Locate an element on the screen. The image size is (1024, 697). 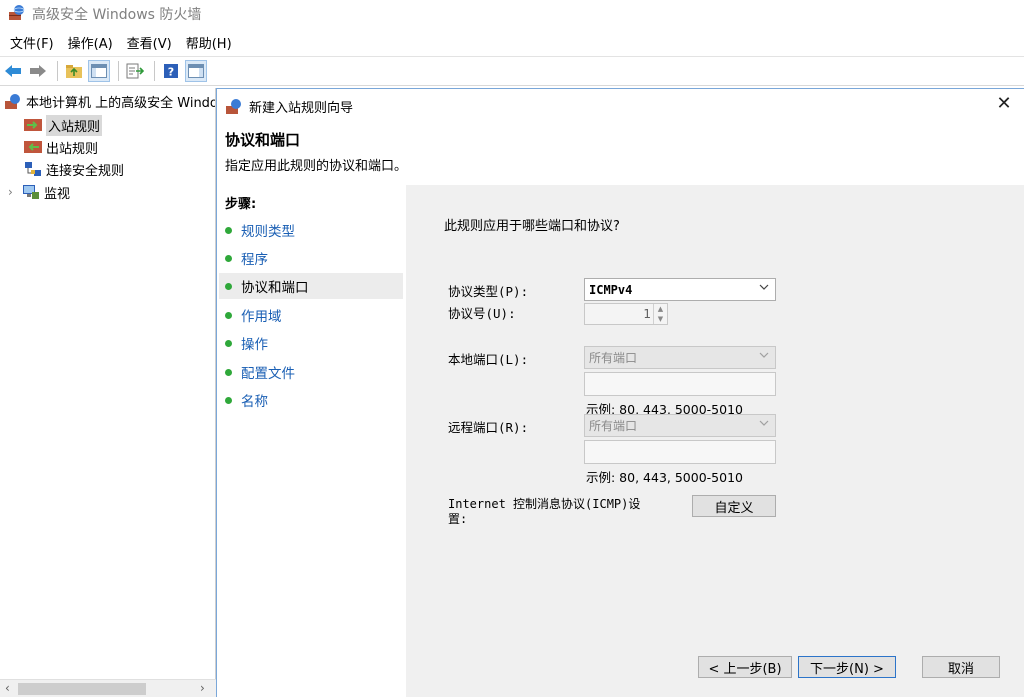
question-text: 此规则应用于哪些端口和协议? is located at coordinates (532, 226).